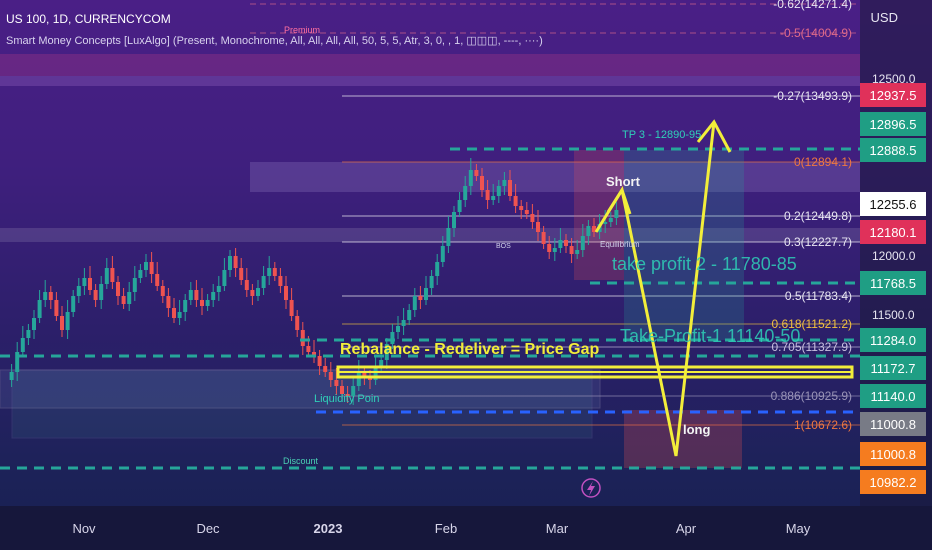 This screenshot has width=932, height=550. Describe the element at coordinates (710, 336) in the screenshot. I see `take-profit-1-label: Take-Profit-1 11140-50` at that location.